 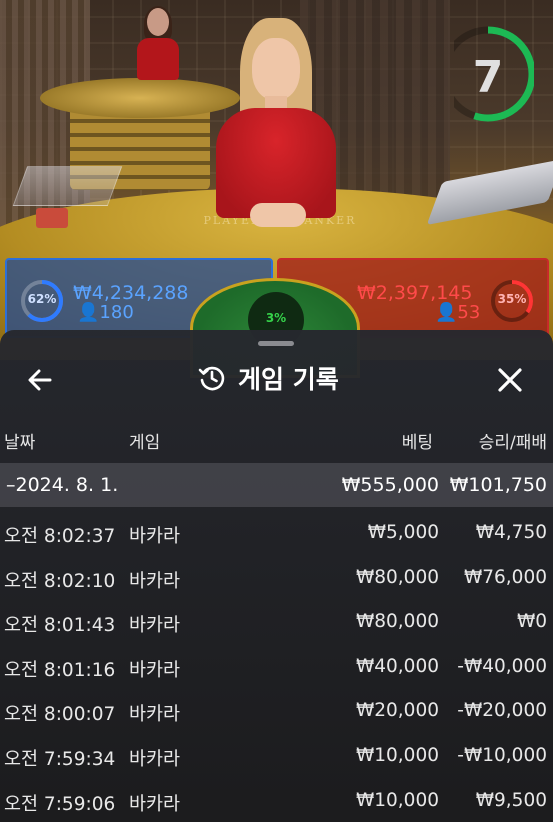 What do you see at coordinates (397, 666) in the screenshot?
I see `row-bet: ₩40,000` at bounding box center [397, 666].